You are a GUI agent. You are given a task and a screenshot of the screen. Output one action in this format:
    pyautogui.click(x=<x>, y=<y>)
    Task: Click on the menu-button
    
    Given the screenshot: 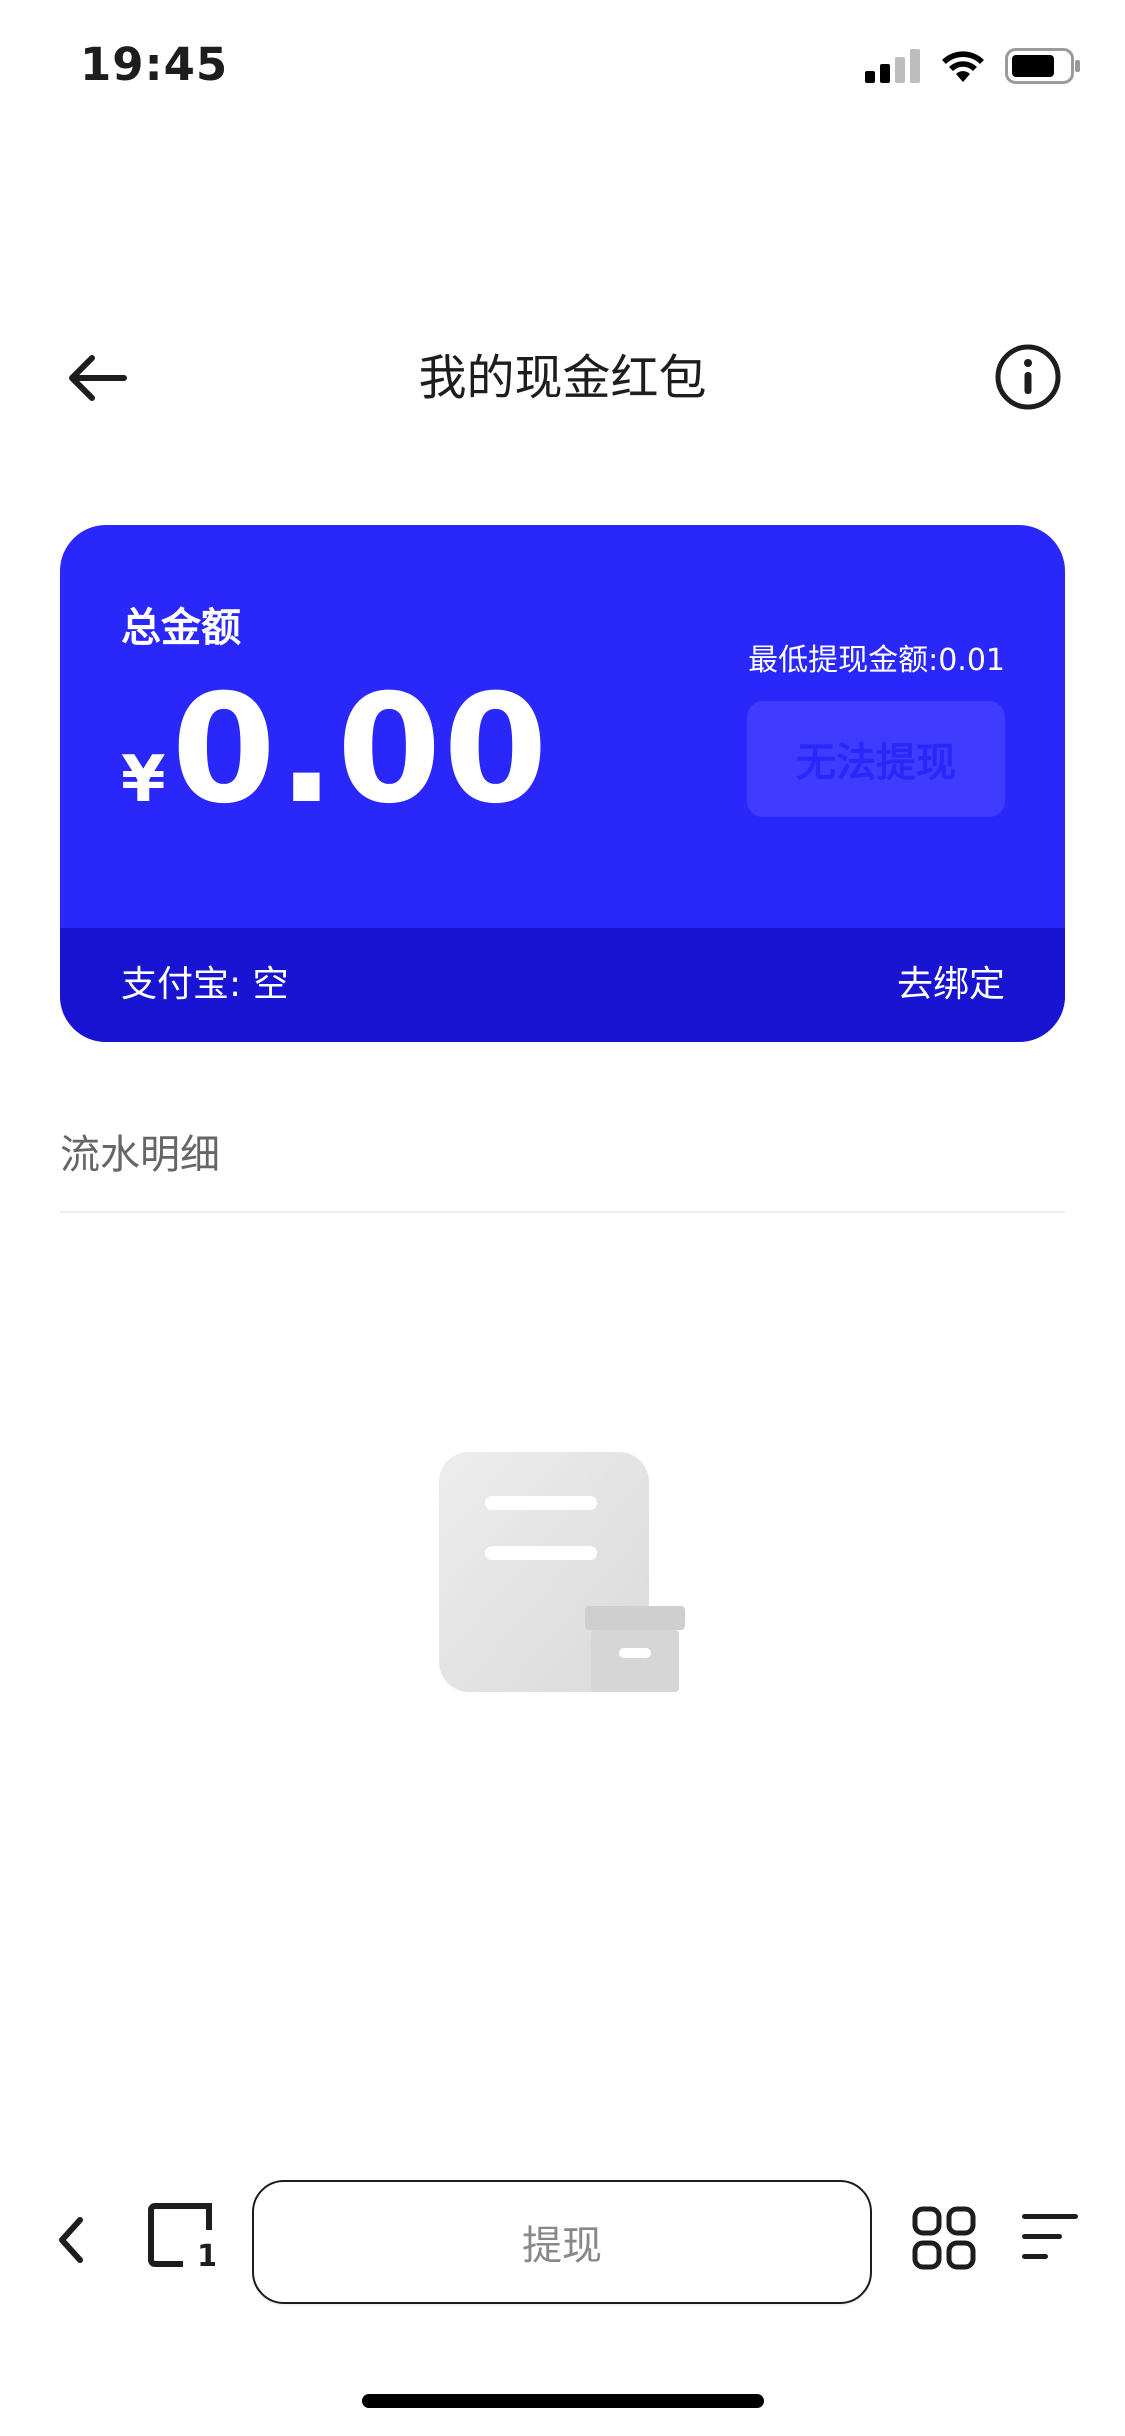 What is the action you would take?
    pyautogui.click(x=1051, y=2238)
    